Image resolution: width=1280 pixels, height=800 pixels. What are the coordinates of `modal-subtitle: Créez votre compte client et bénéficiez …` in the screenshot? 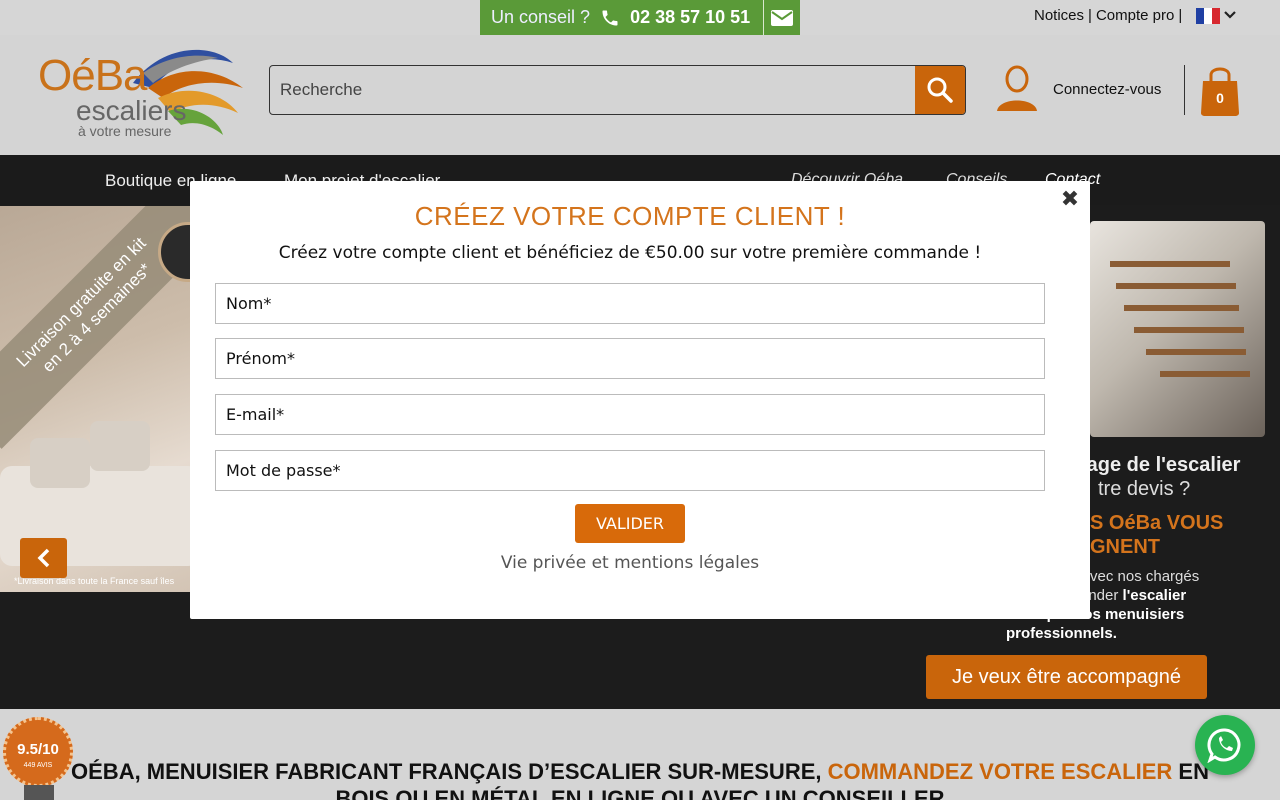 It's located at (630, 253).